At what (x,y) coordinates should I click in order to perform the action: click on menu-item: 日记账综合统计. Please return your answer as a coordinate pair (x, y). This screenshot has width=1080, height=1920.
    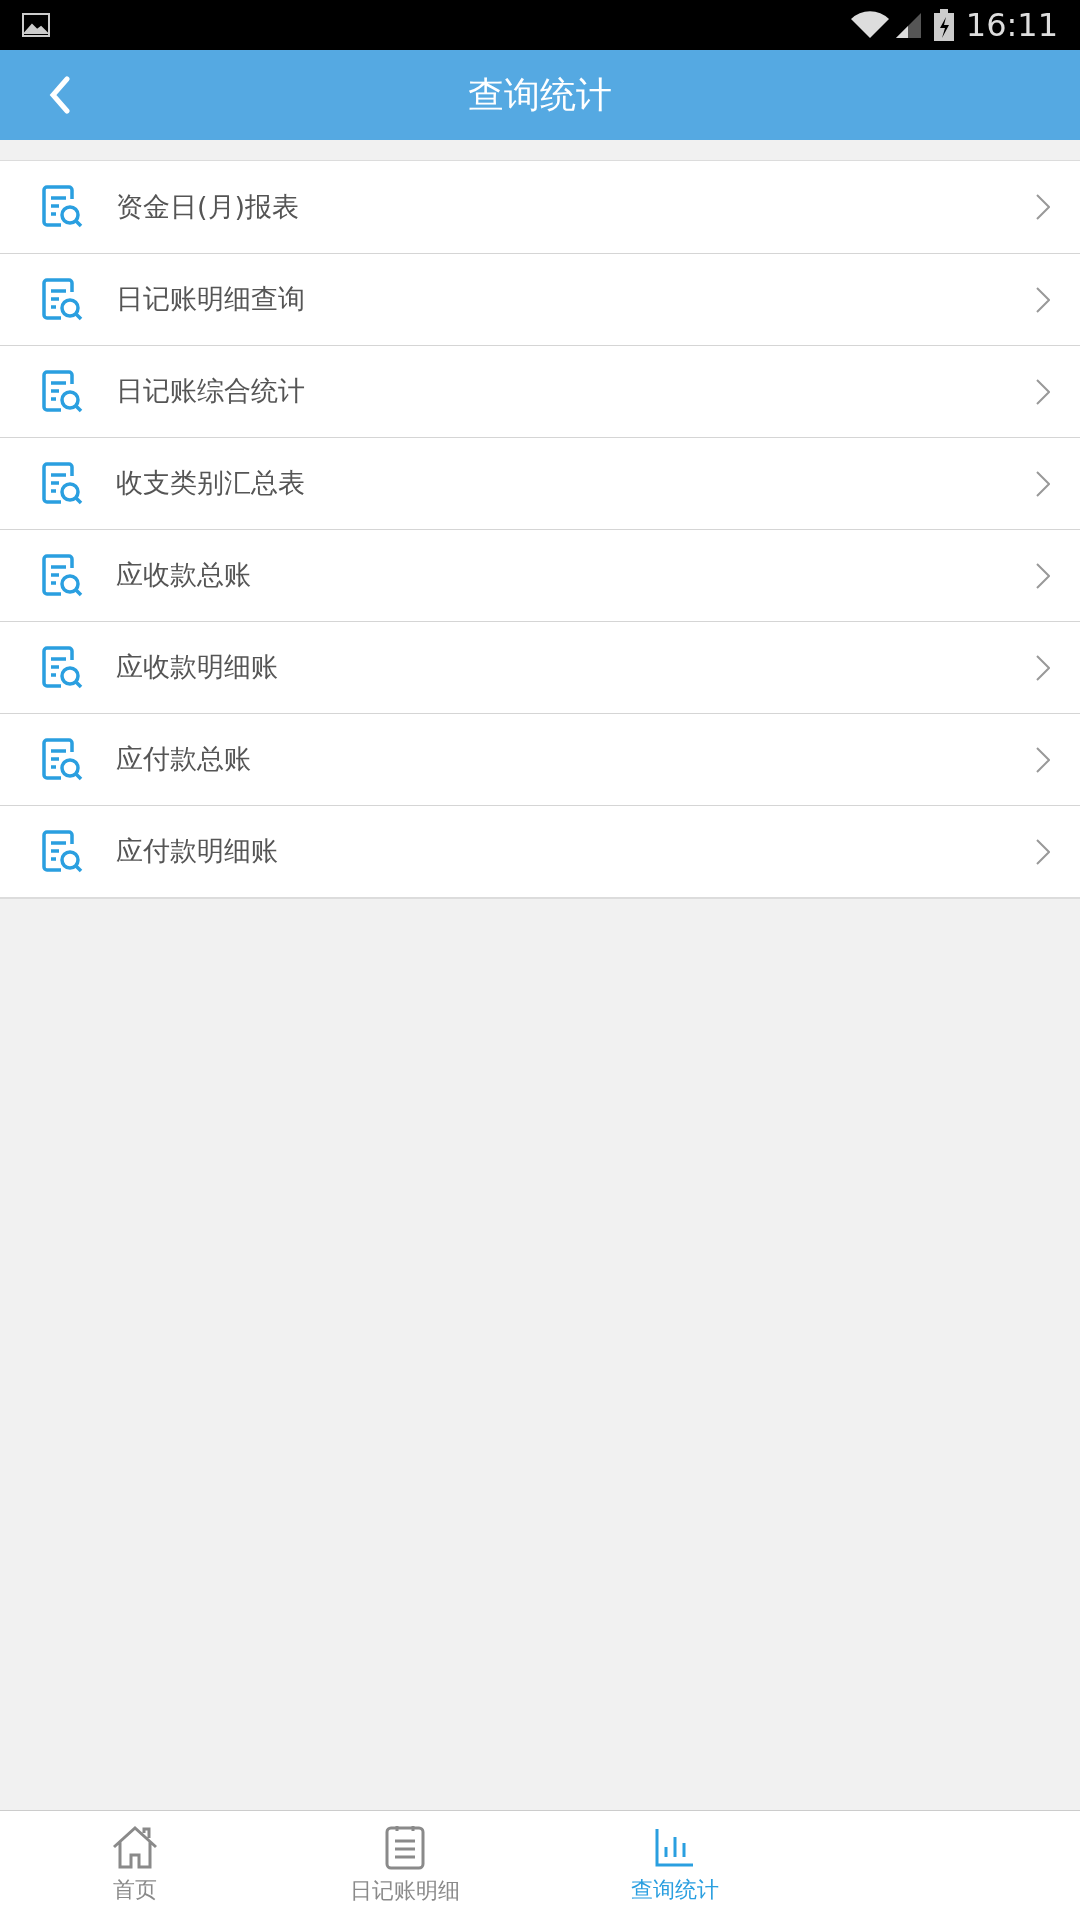
    Looking at the image, I should click on (540, 391).